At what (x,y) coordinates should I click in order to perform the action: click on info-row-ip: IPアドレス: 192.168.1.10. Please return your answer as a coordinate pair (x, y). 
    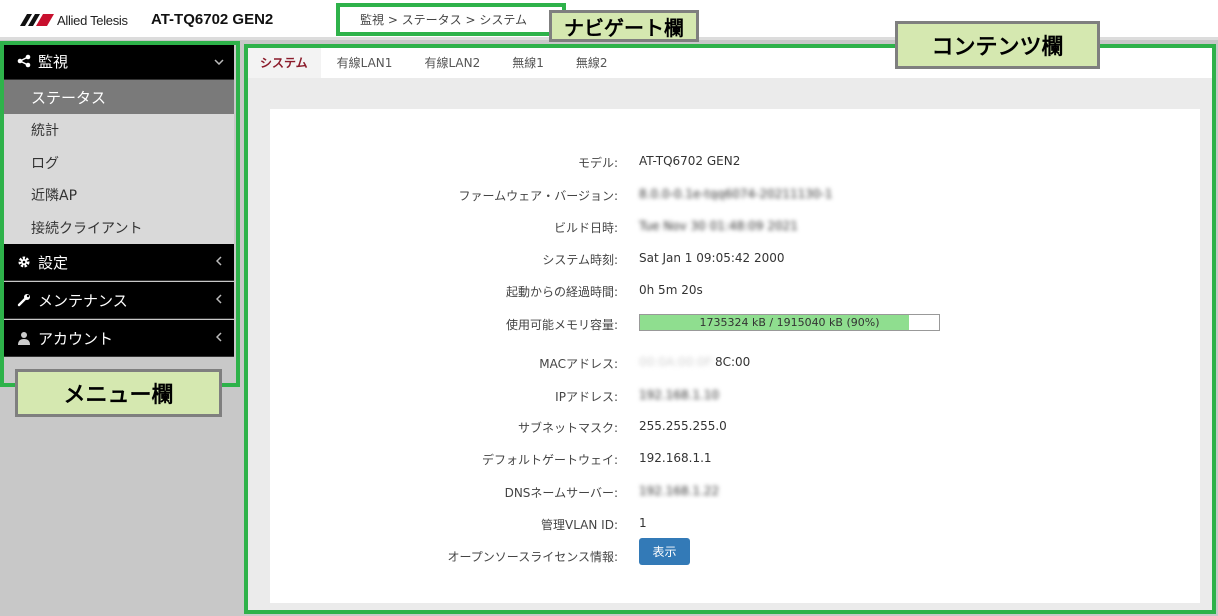
    Looking at the image, I should click on (735, 395).